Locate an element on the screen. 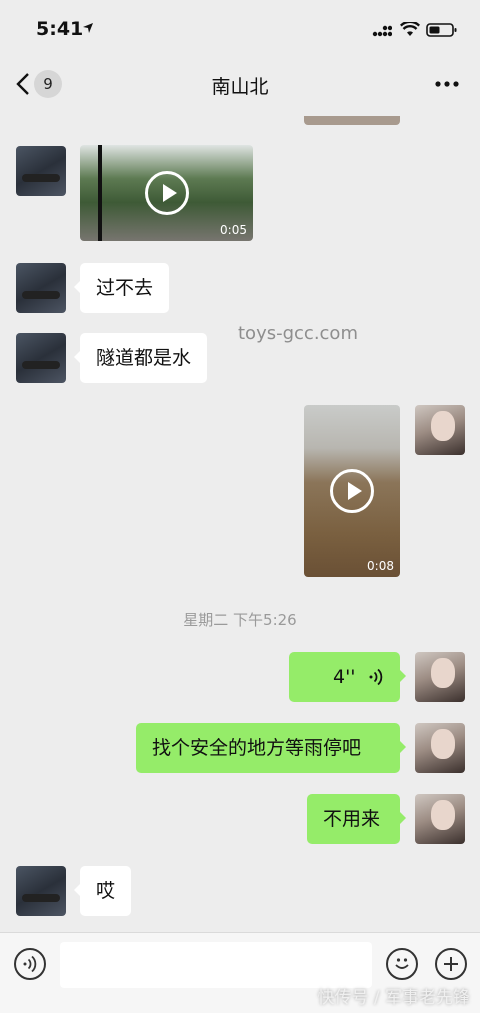 The height and width of the screenshot is (1013, 480). more-functions-button is located at coordinates (451, 964).